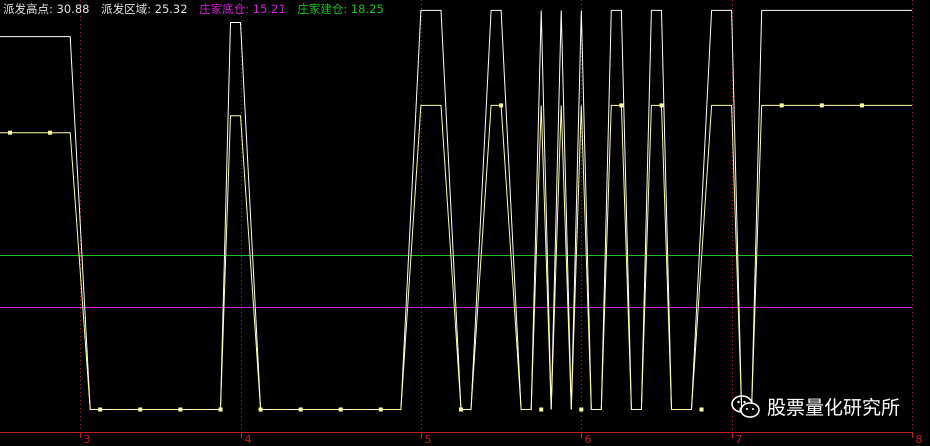  What do you see at coordinates (248, 439) in the screenshot?
I see `x-tick-label: 4` at bounding box center [248, 439].